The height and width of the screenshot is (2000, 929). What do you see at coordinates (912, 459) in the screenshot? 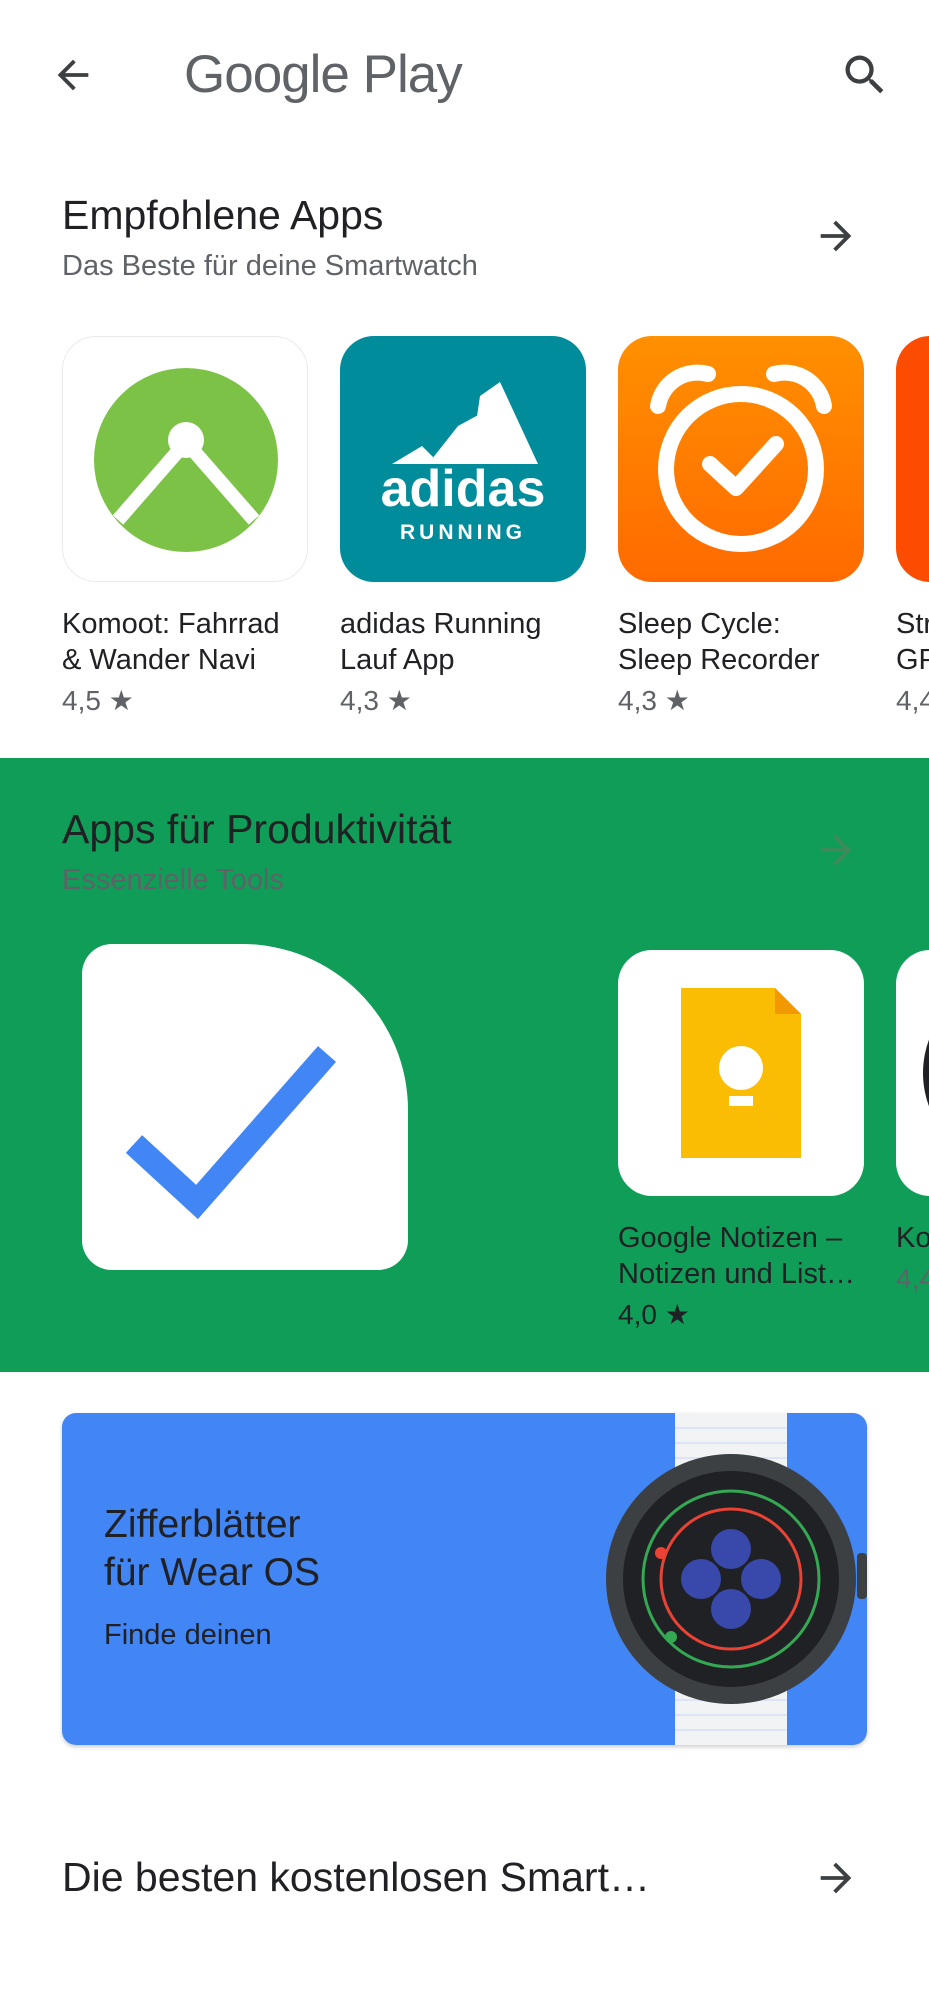
I see `strava-icon` at bounding box center [912, 459].